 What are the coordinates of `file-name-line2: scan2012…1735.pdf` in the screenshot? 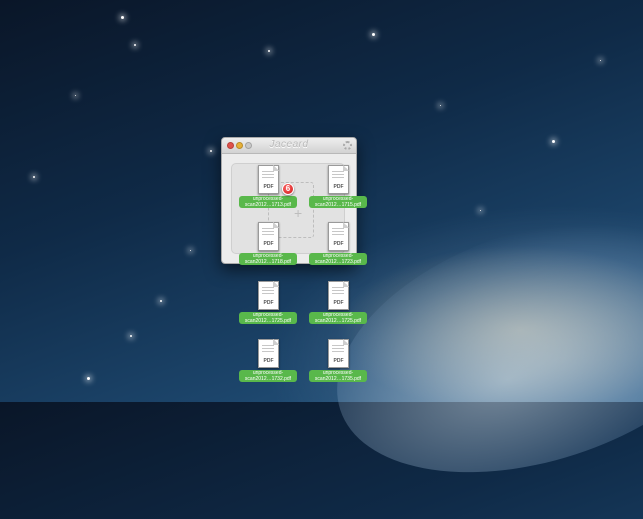 It's located at (338, 379).